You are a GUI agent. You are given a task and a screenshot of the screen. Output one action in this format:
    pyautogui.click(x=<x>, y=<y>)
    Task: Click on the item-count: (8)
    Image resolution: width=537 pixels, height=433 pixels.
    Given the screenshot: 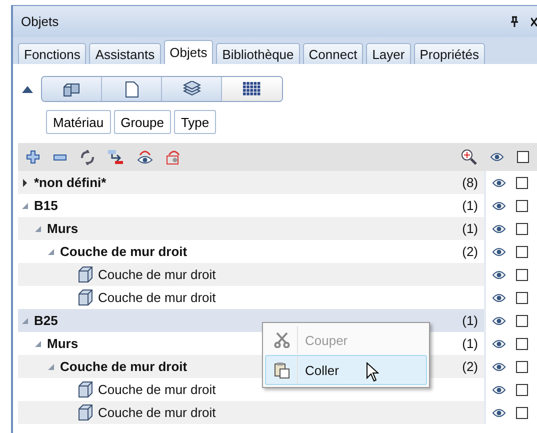 What is the action you would take?
    pyautogui.click(x=470, y=182)
    